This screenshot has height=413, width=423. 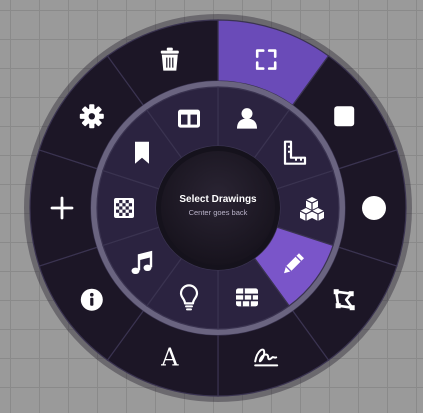 I want to click on letter-a-icon: A, so click(x=169, y=357).